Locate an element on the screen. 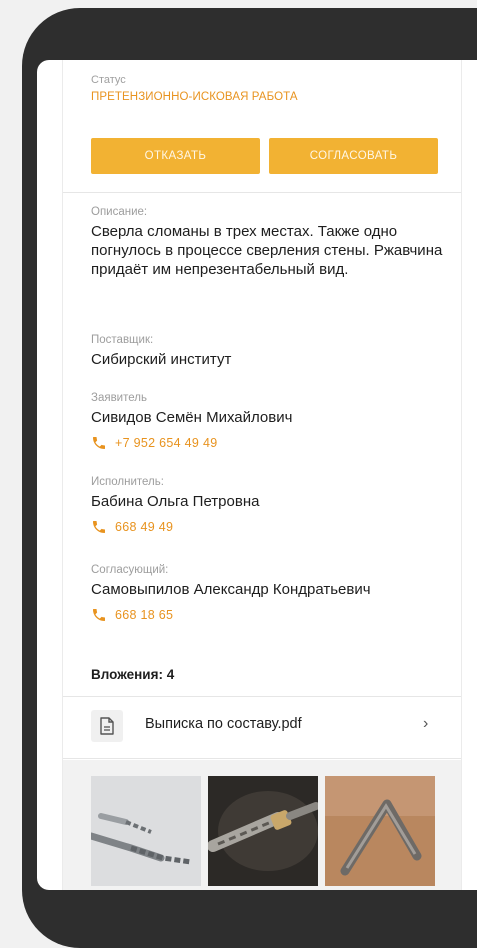 The width and height of the screenshot is (477, 948). reject-button: ОТКАЗАТЬ is located at coordinates (175, 156).